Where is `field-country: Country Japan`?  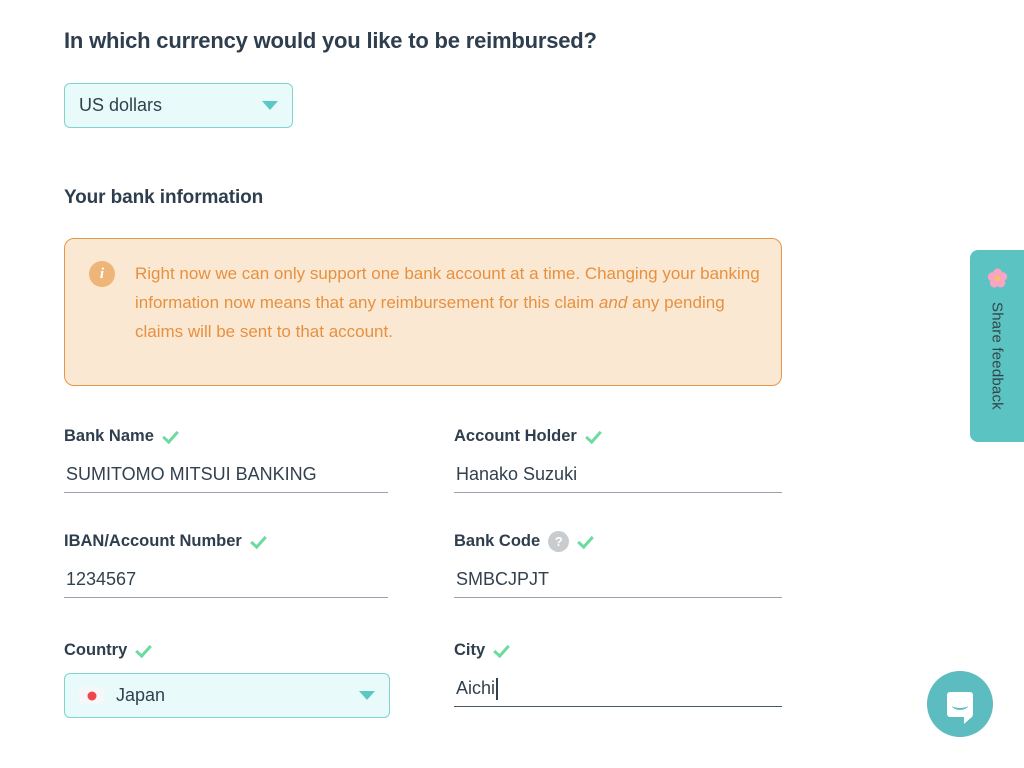
field-country: Country Japan is located at coordinates (227, 678).